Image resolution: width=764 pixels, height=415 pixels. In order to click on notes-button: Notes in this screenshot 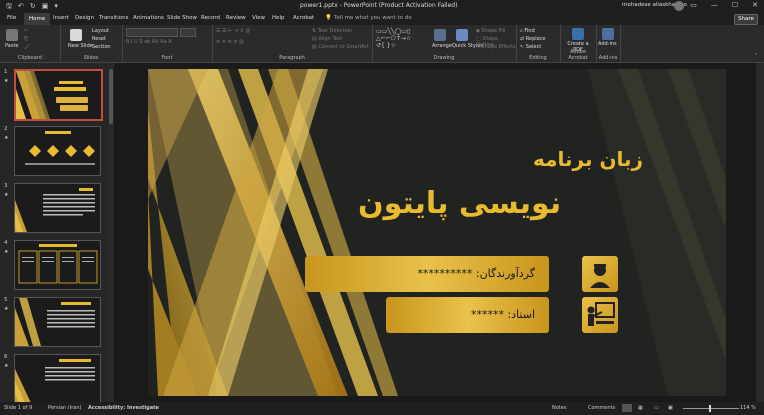, I will do `click(559, 408)`.